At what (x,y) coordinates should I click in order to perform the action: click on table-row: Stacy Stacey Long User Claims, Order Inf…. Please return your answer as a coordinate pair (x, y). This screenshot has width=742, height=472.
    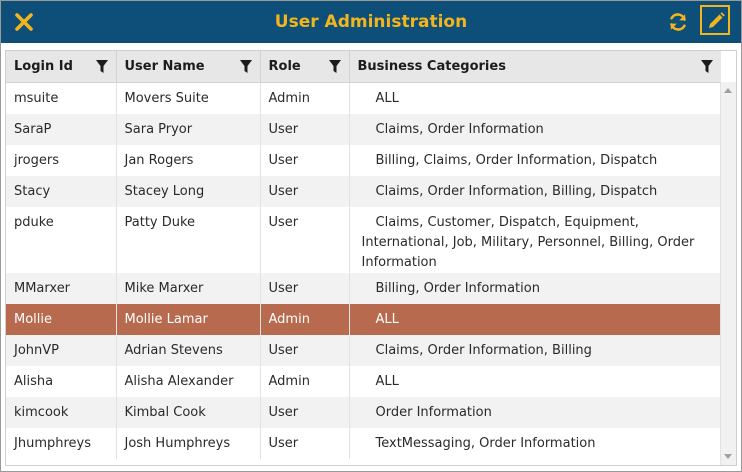
    Looking at the image, I should click on (363, 191).